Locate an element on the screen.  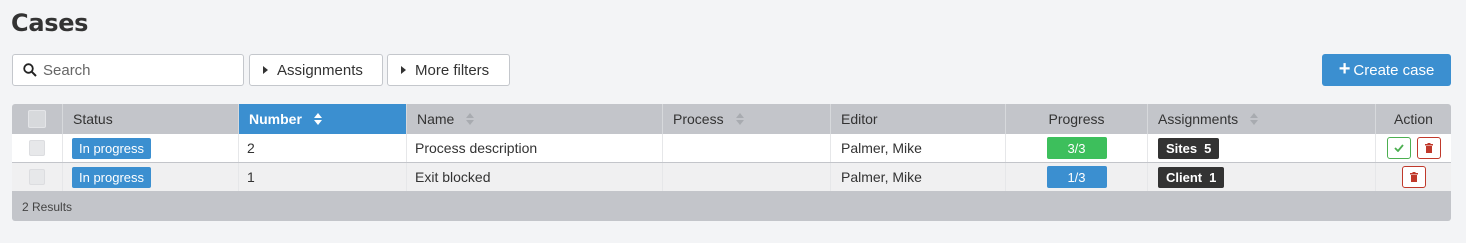
column-header-label: Action is located at coordinates (1413, 119).